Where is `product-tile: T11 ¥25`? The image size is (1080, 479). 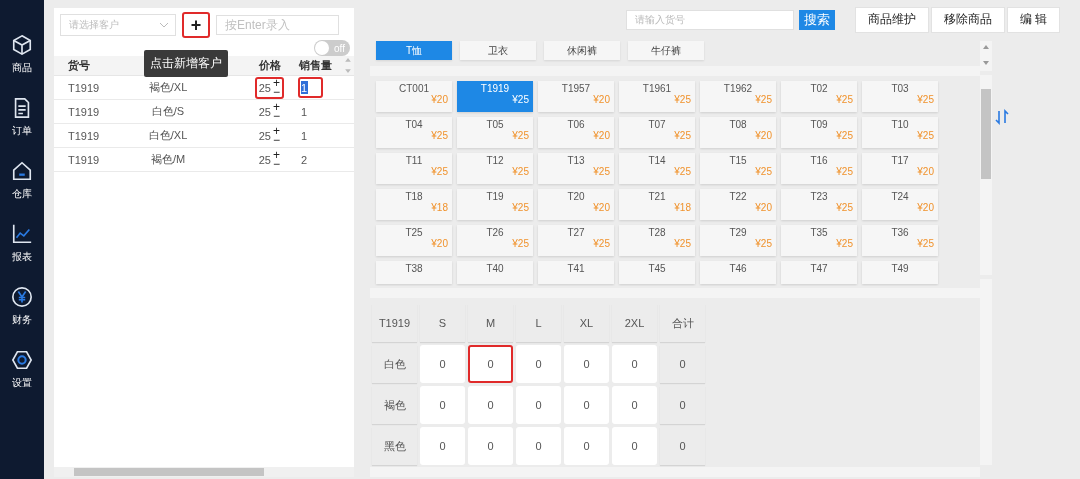 product-tile: T11 ¥25 is located at coordinates (414, 168).